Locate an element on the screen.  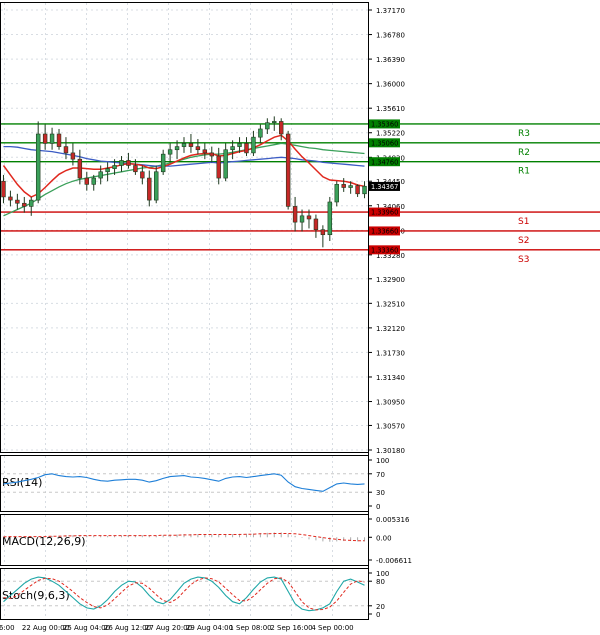
stoch-y-tick-label: 100 is located at coordinates (382, 574).